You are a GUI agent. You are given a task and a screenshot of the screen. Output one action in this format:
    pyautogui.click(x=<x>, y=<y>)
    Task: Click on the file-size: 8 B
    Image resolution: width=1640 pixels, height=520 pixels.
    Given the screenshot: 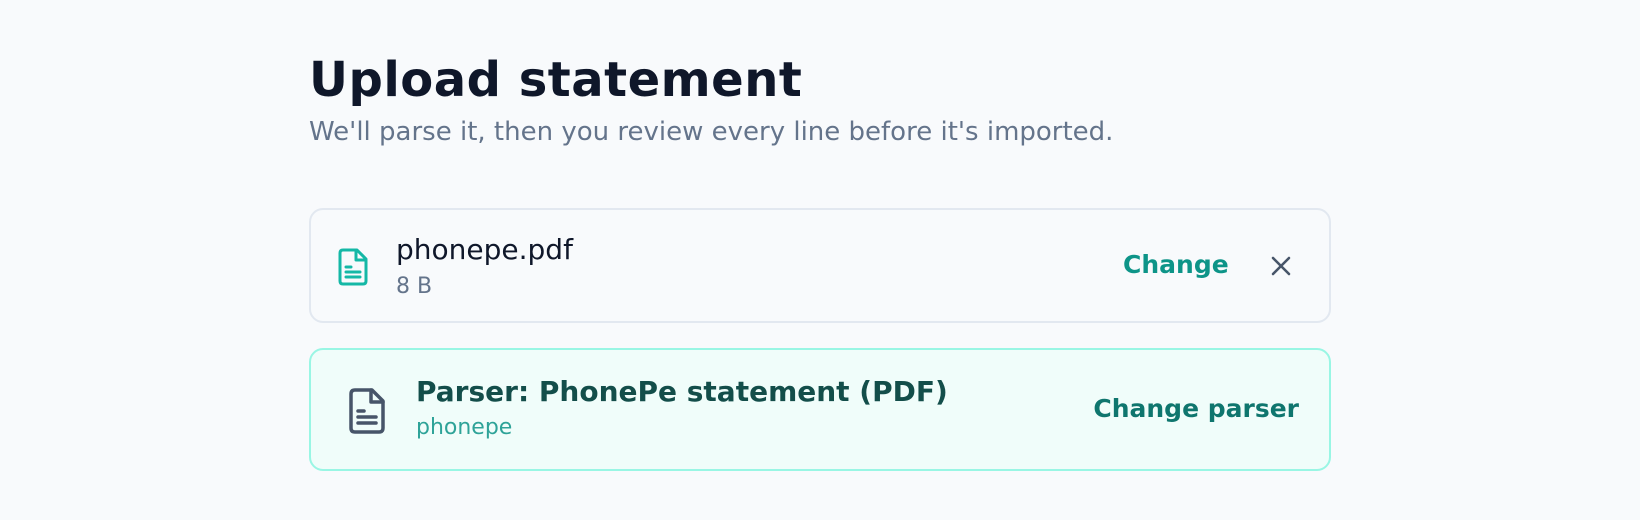 What is the action you would take?
    pyautogui.click(x=414, y=286)
    